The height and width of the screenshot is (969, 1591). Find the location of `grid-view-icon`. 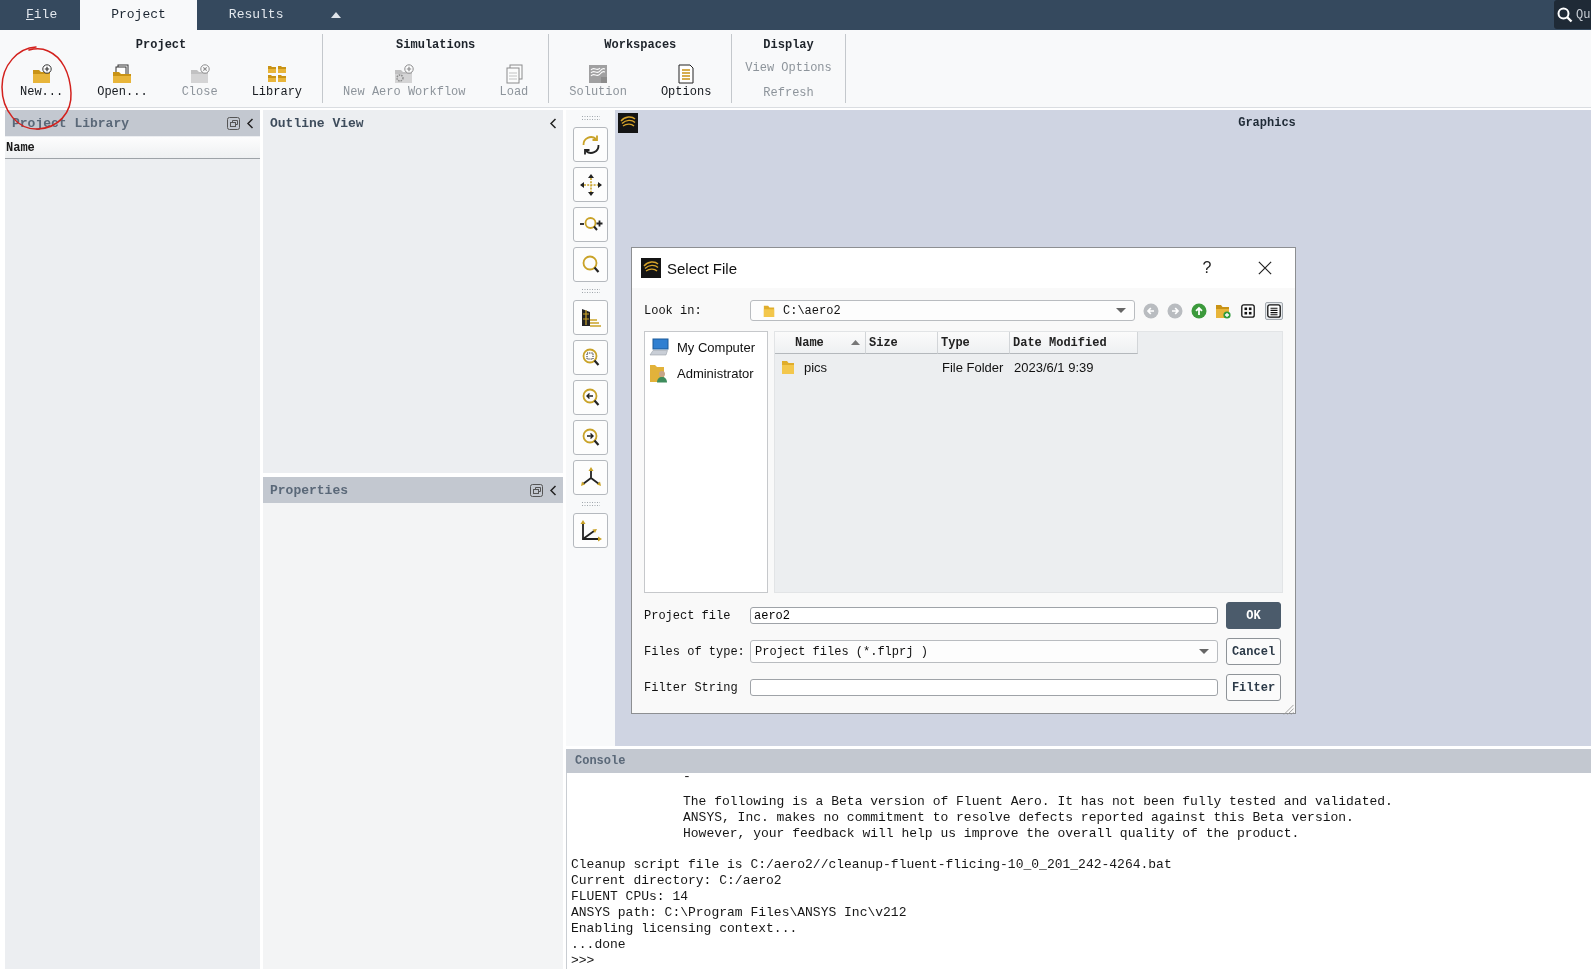

grid-view-icon is located at coordinates (1248, 310).